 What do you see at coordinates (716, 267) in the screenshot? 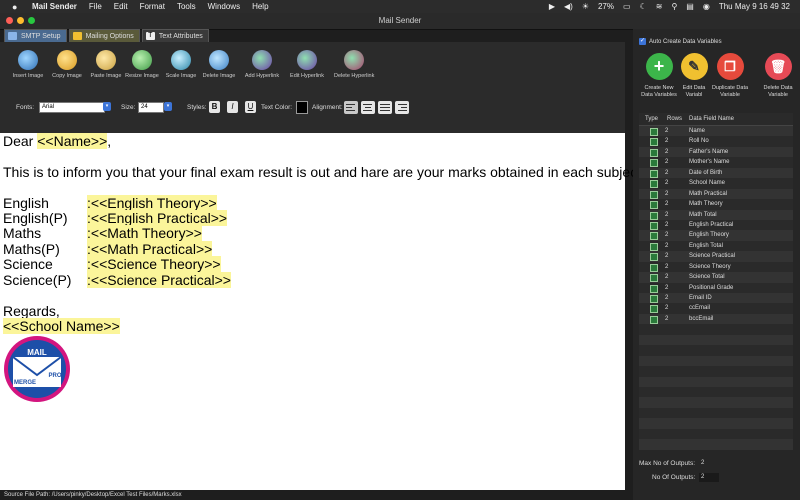
I see `table-row: 2 Science Theory` at bounding box center [716, 267].